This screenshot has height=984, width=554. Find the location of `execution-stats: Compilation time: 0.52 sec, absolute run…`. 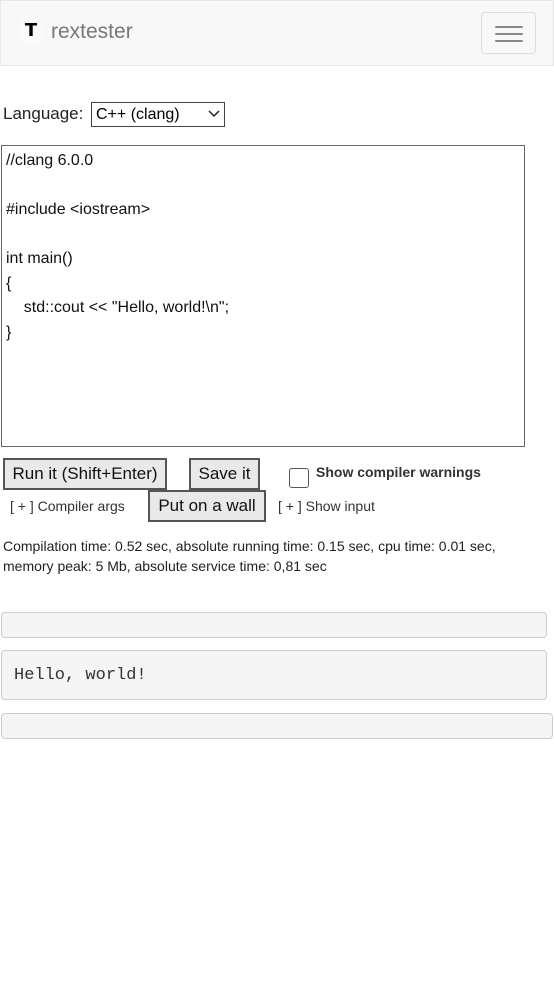

execution-stats: Compilation time: 0.52 sec, absolute run… is located at coordinates (249, 556).